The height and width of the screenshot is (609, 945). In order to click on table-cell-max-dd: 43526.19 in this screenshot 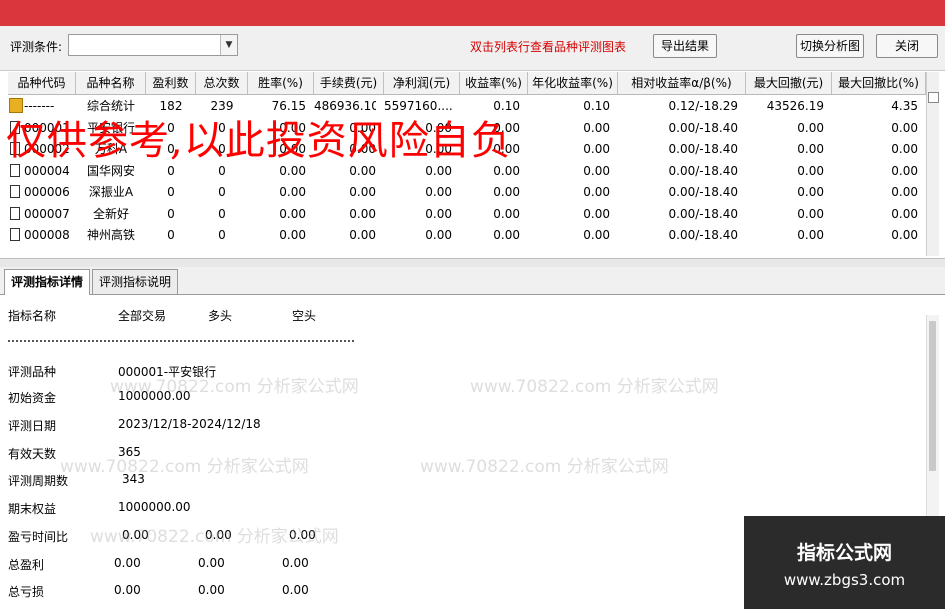, I will do `click(795, 106)`.